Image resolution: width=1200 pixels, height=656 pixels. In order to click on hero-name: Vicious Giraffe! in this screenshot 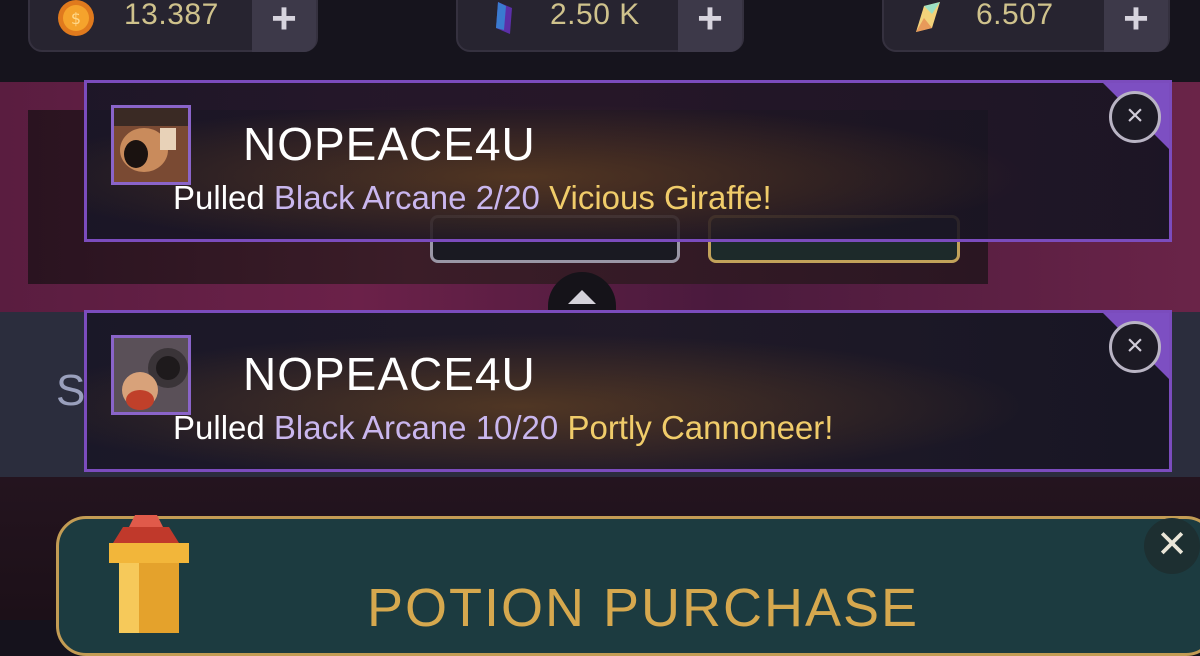, I will do `click(660, 197)`.